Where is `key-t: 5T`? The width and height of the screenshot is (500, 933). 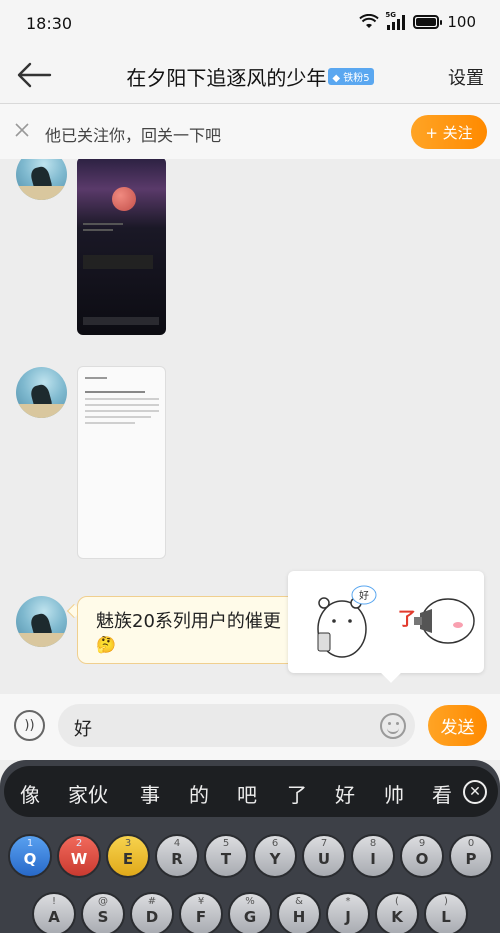
key-t: 5T is located at coordinates (226, 856).